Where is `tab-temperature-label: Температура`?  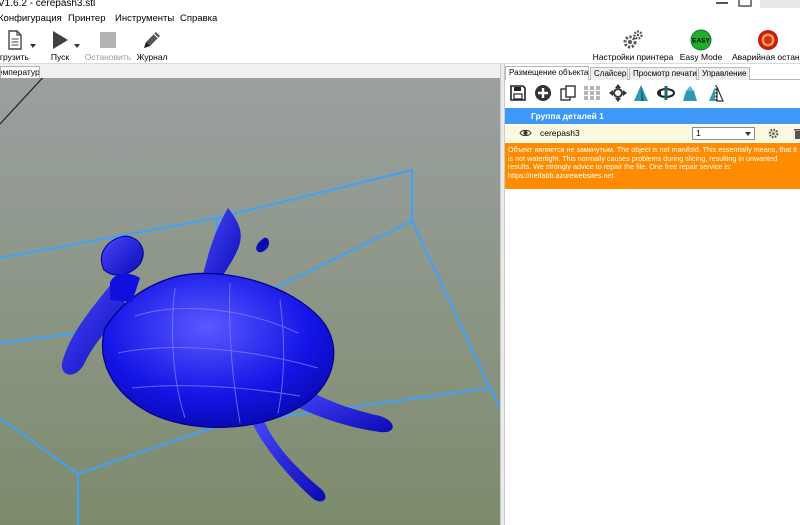 tab-temperature-label: Температура is located at coordinates (20, 72).